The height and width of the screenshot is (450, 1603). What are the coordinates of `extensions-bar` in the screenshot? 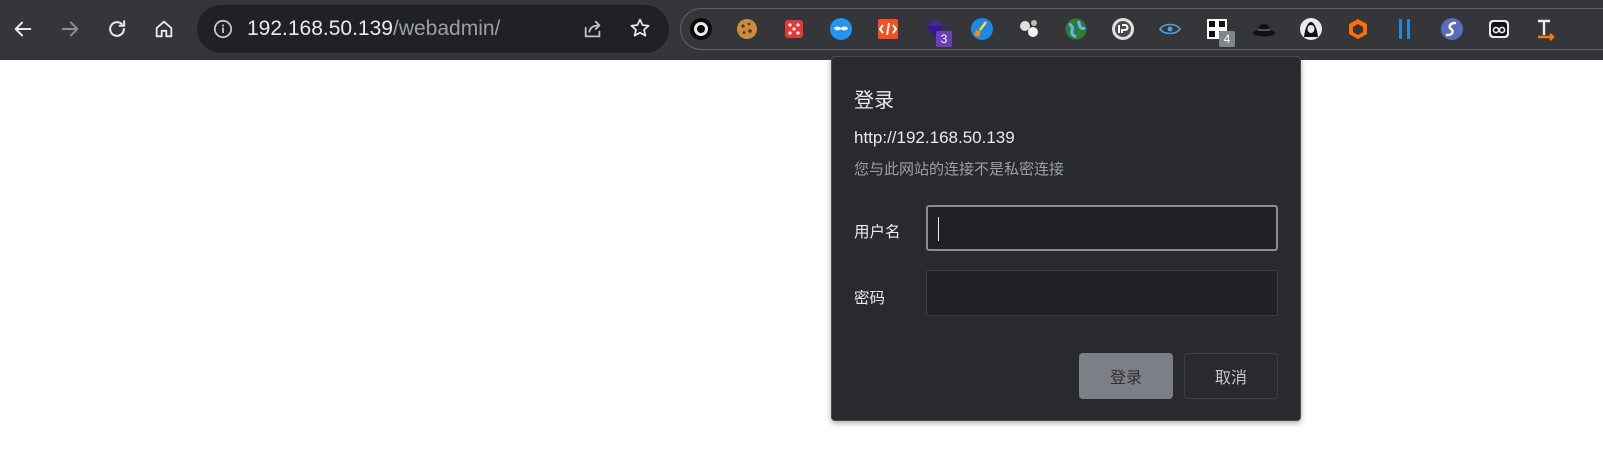 It's located at (1141, 29).